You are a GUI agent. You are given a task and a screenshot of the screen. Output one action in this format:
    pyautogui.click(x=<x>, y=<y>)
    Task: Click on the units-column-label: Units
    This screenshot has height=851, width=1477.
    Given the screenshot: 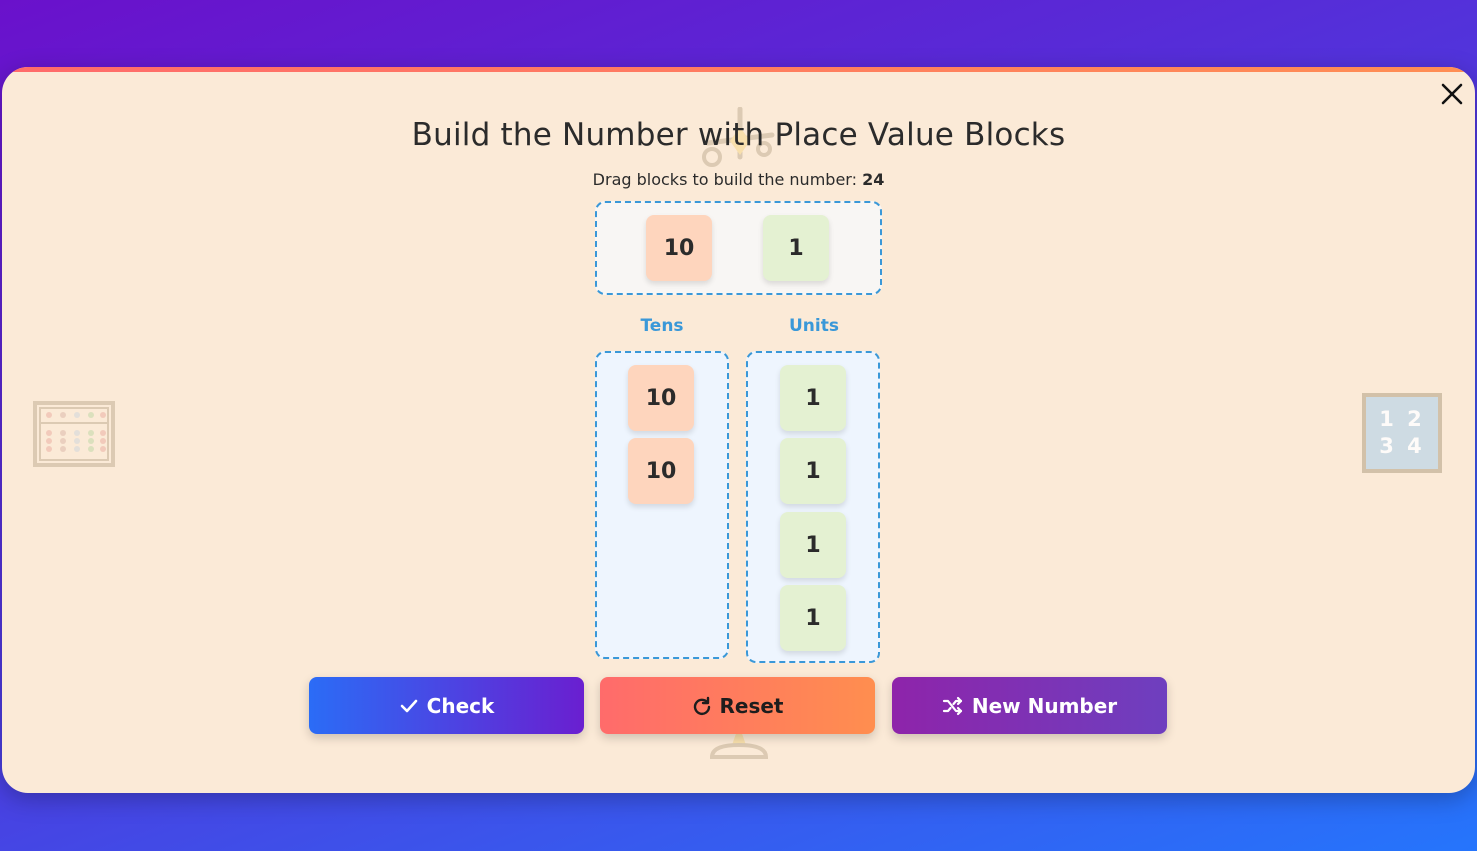 What is the action you would take?
    pyautogui.click(x=814, y=326)
    